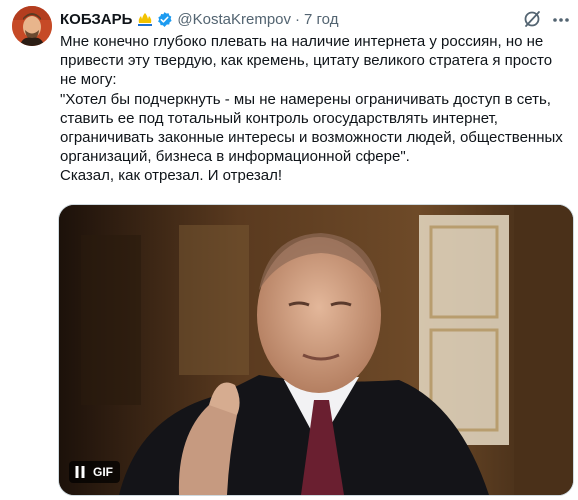  Describe the element at coordinates (103, 472) in the screenshot. I see `gif-label: GIF` at that location.